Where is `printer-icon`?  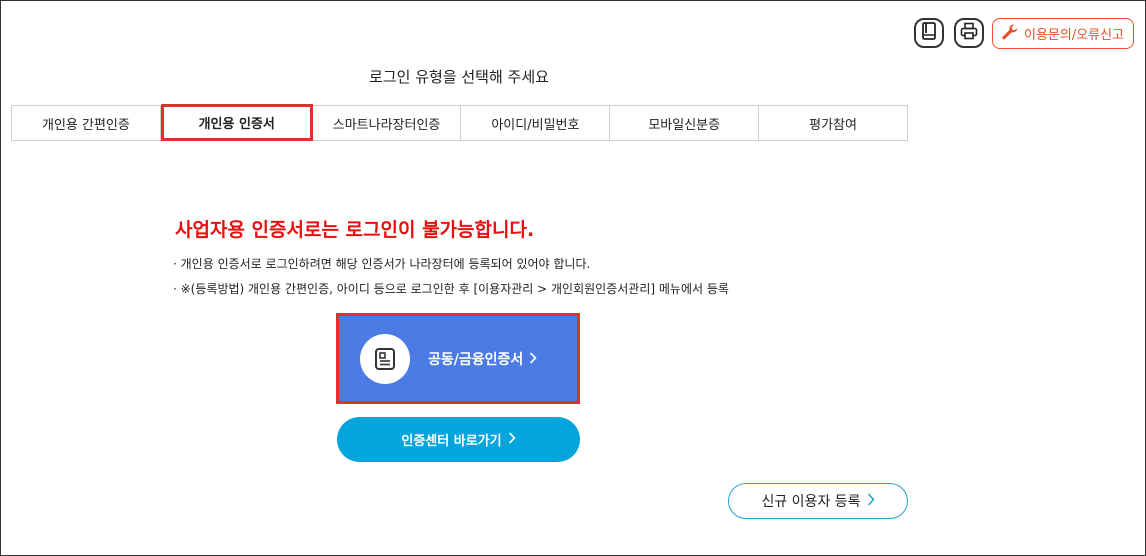
printer-icon is located at coordinates (969, 33).